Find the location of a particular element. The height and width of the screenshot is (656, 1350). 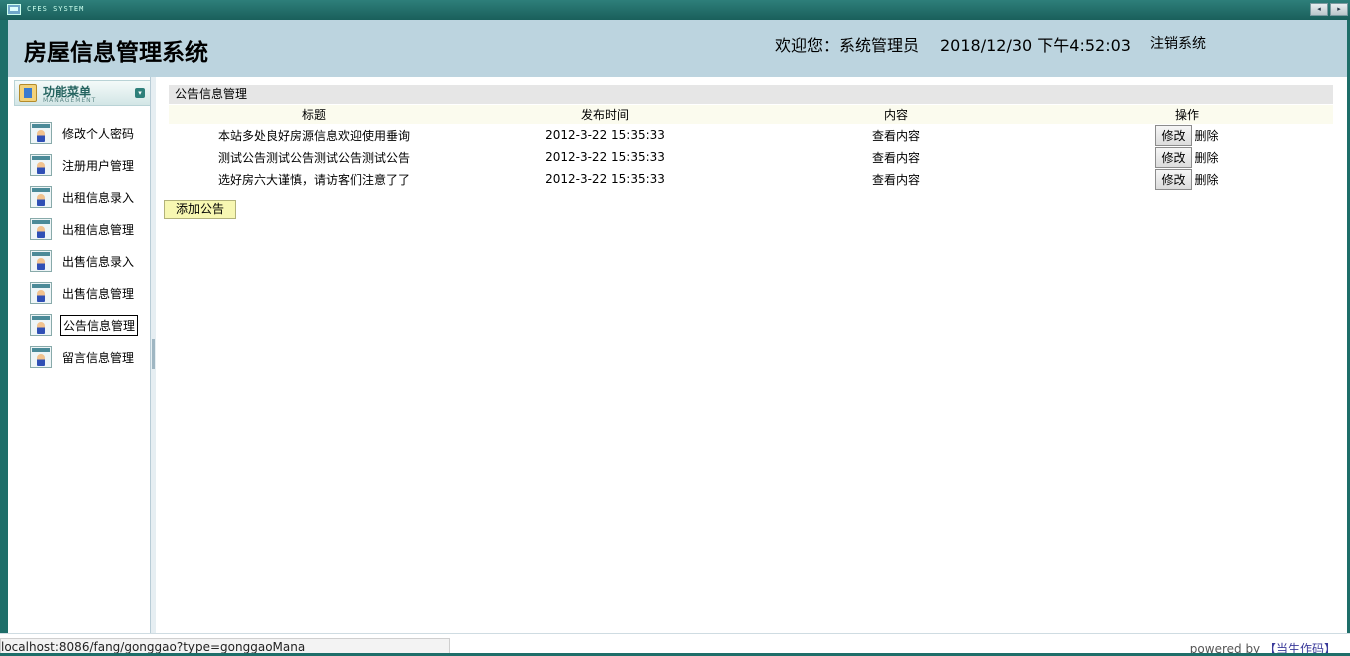

system-label: CFES SYSTEM is located at coordinates (56, 9).